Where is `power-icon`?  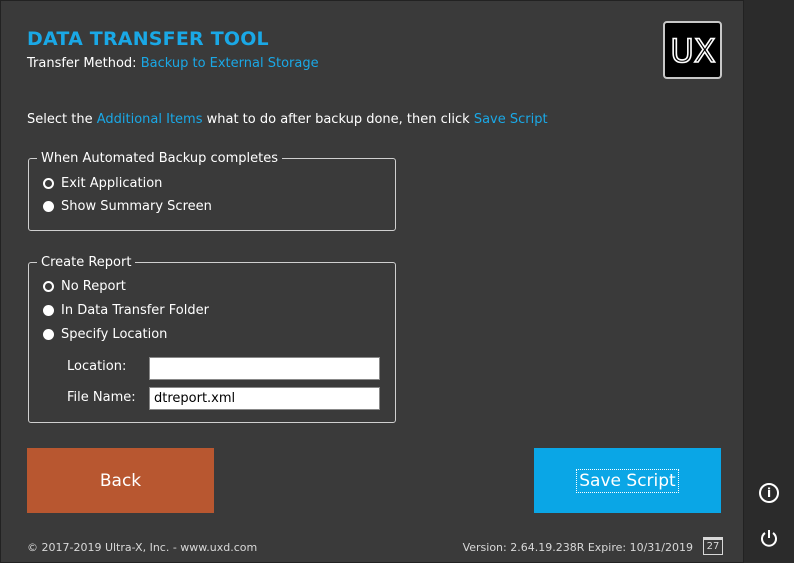
power-icon is located at coordinates (769, 538).